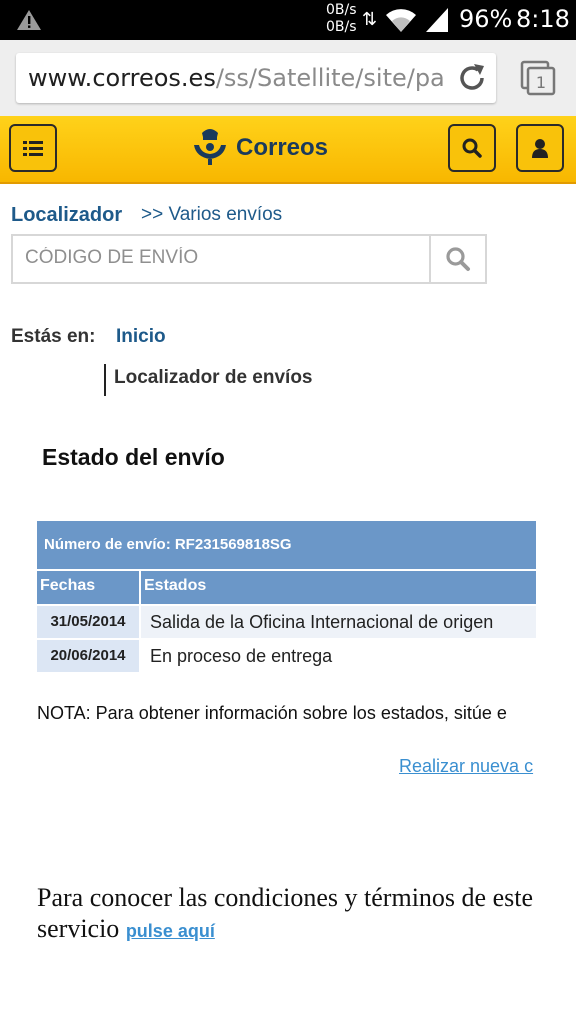 The width and height of the screenshot is (576, 1024). Describe the element at coordinates (338, 587) in the screenshot. I see `column-header-states: Estados` at that location.